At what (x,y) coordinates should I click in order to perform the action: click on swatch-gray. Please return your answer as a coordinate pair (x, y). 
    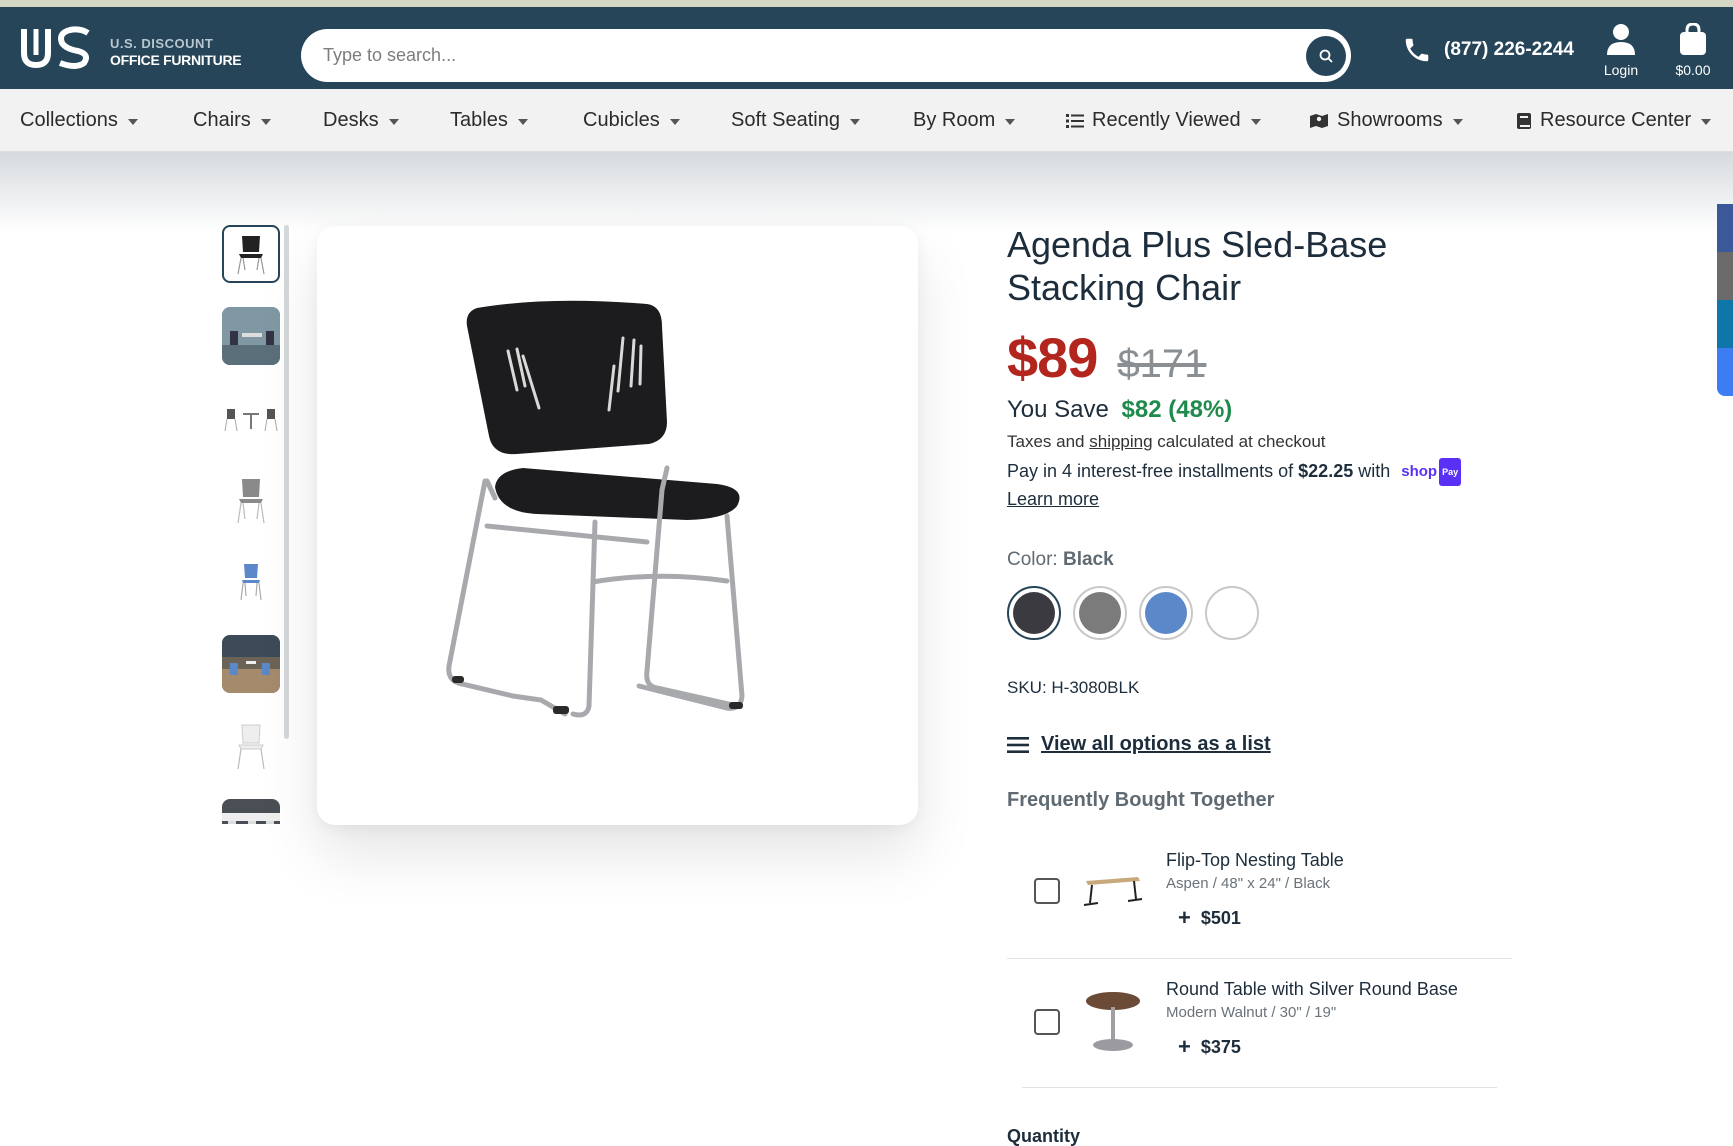
    Looking at the image, I should click on (1100, 613).